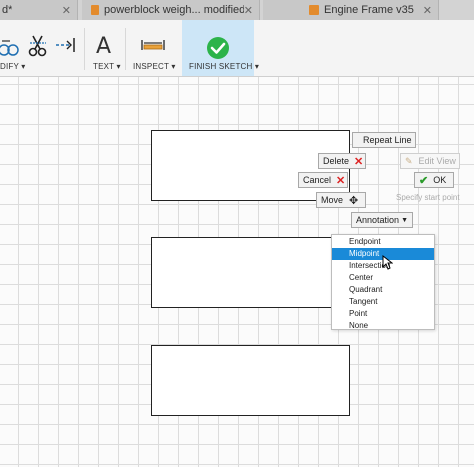  Describe the element at coordinates (39, 10) in the screenshot. I see `tab-document-1: d* ✕` at that location.